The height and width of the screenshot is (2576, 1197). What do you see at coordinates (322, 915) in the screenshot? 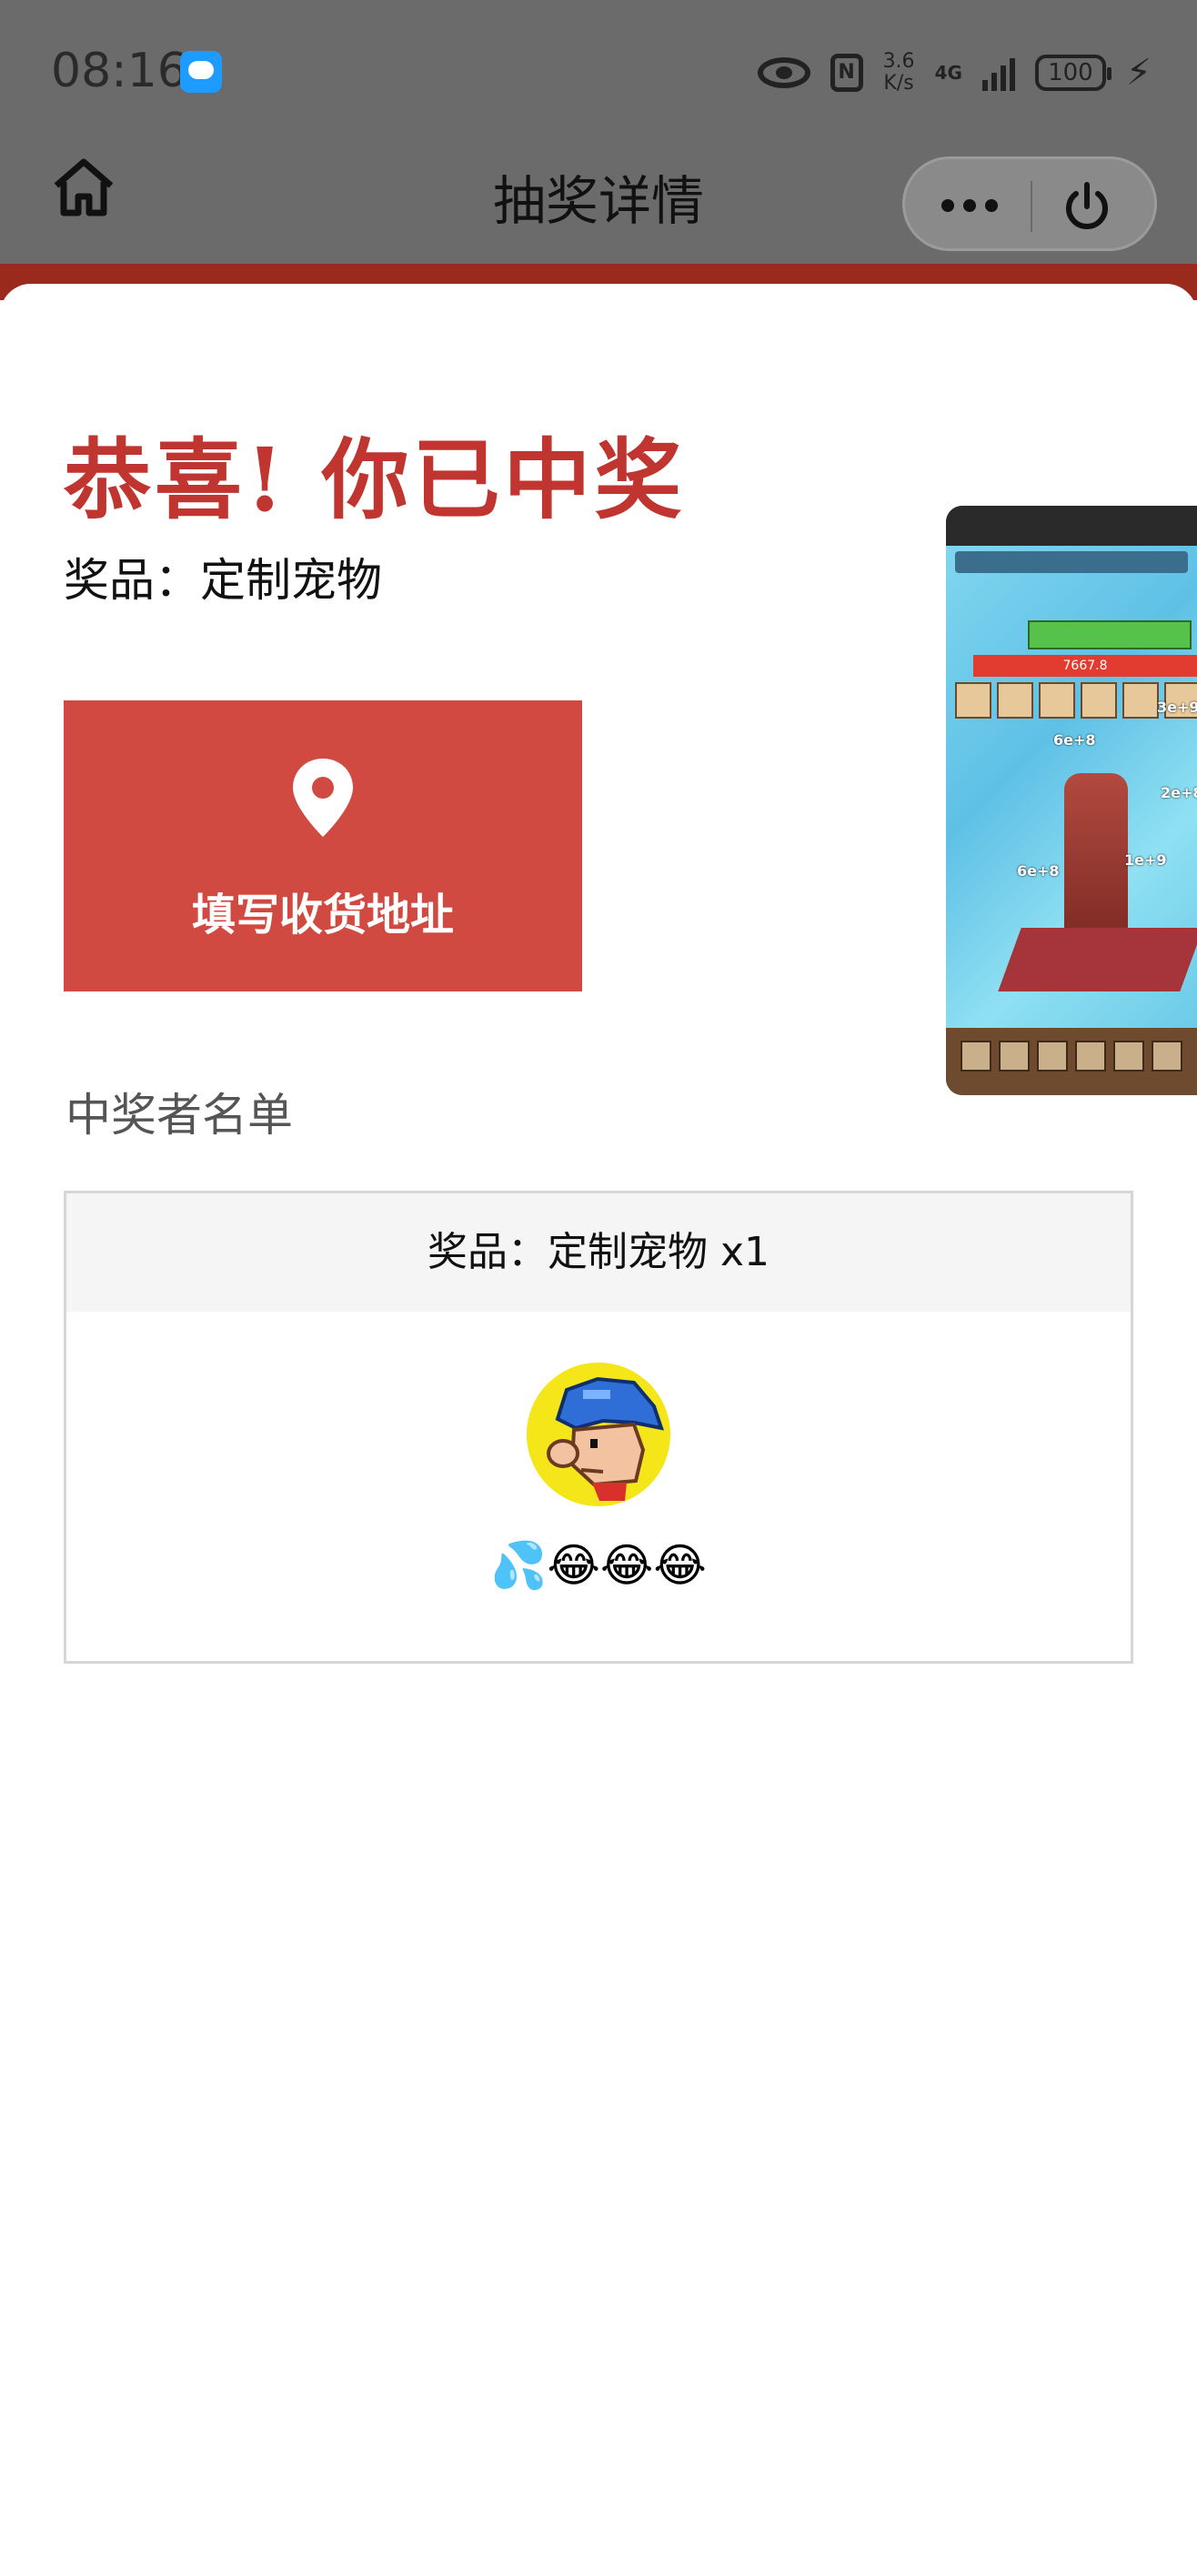
I see `fill-address-label: 填写收货地址` at bounding box center [322, 915].